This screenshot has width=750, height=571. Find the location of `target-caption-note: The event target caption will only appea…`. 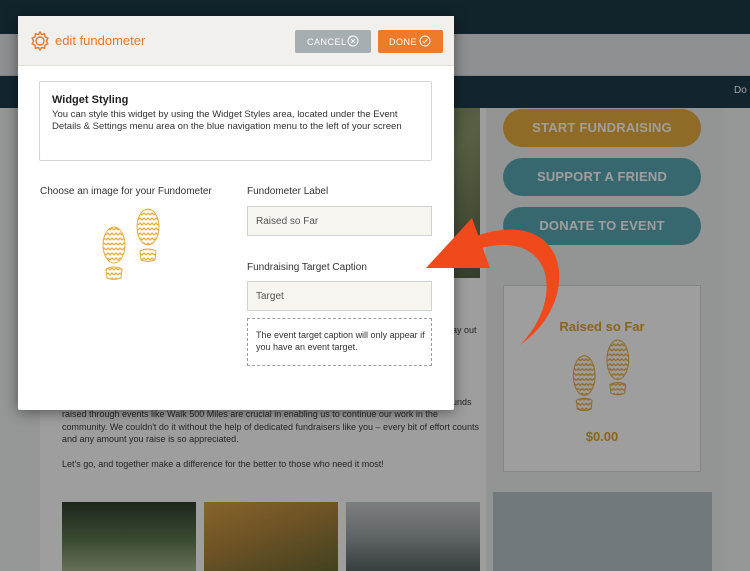

target-caption-note: The event target caption will only appea… is located at coordinates (339, 342).